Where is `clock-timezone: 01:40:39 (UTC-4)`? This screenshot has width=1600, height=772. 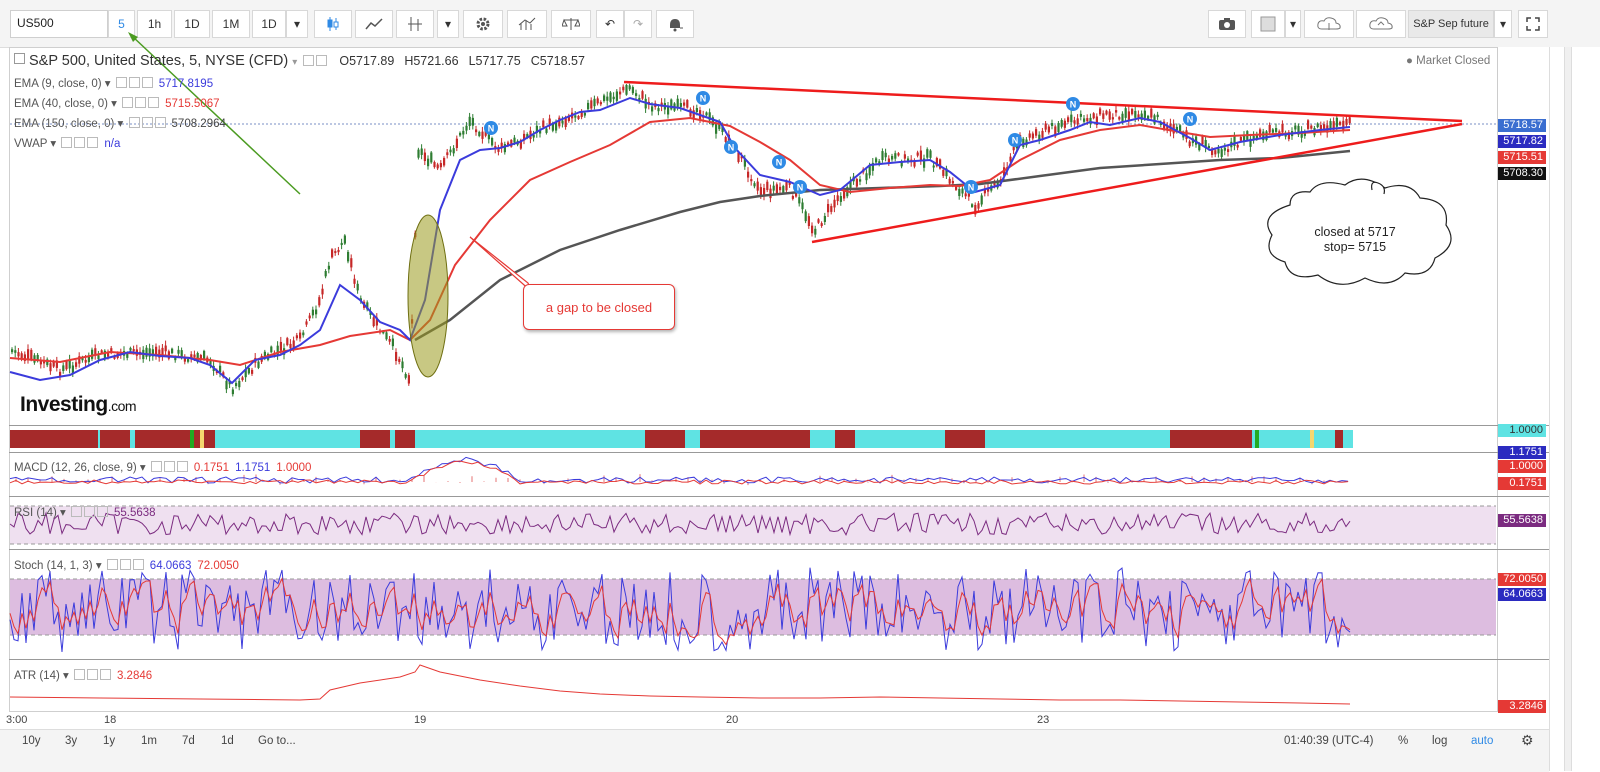 clock-timezone: 01:40:39 (UTC-4) is located at coordinates (1328, 741).